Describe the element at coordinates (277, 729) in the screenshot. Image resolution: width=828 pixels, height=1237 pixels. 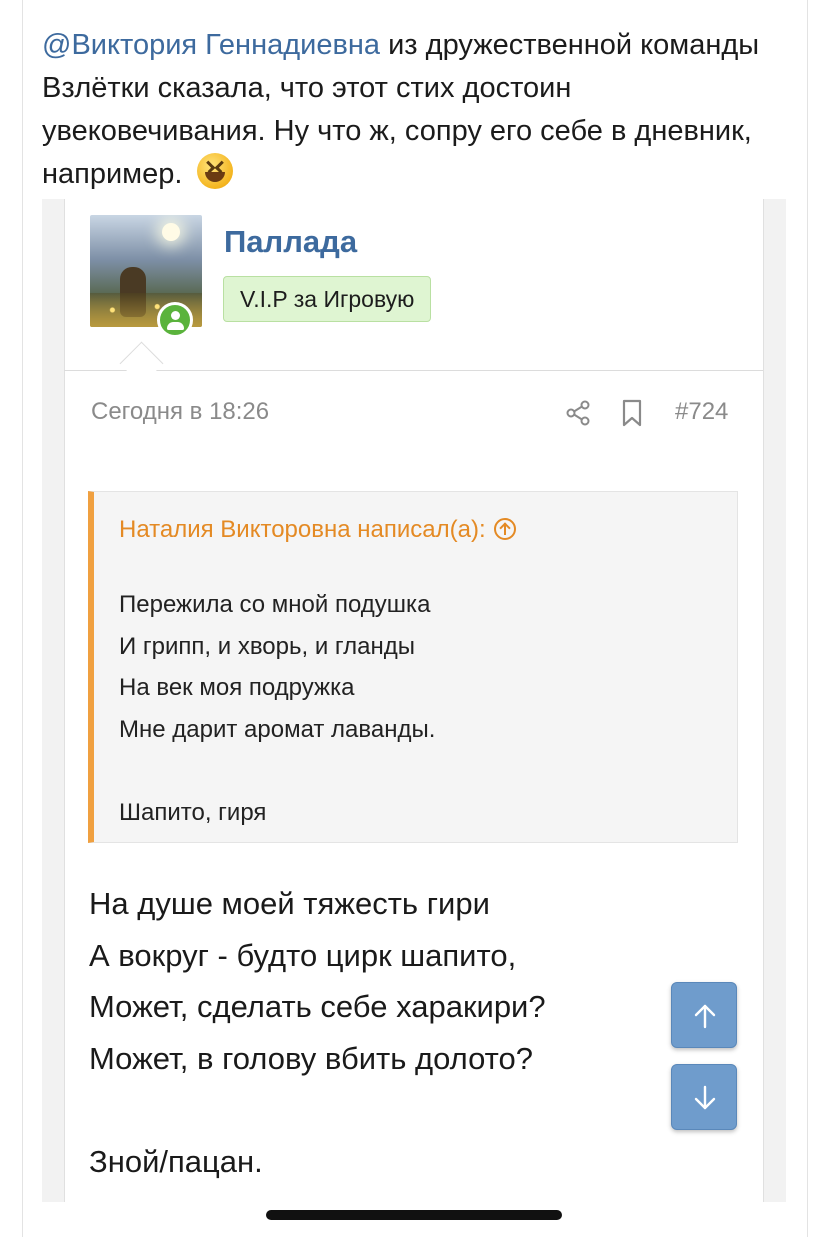
I see `quote-line: Мне дарит аромат лаванды.` at that location.